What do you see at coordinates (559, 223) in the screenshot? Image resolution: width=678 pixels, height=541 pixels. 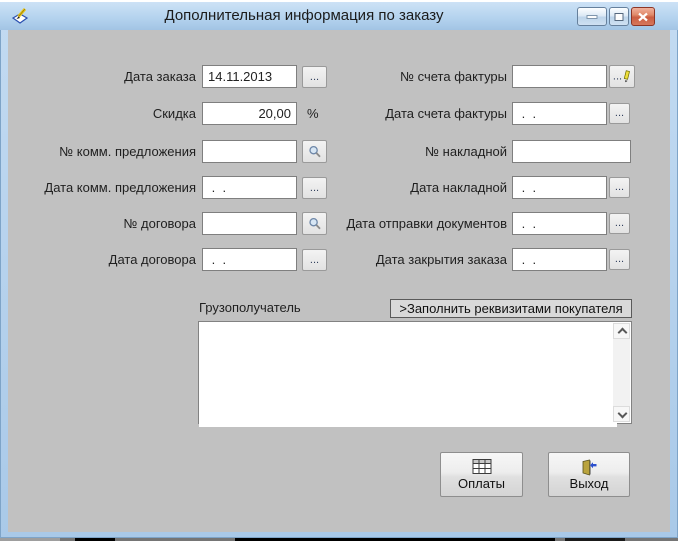 I see `documents-sent-date-input` at bounding box center [559, 223].